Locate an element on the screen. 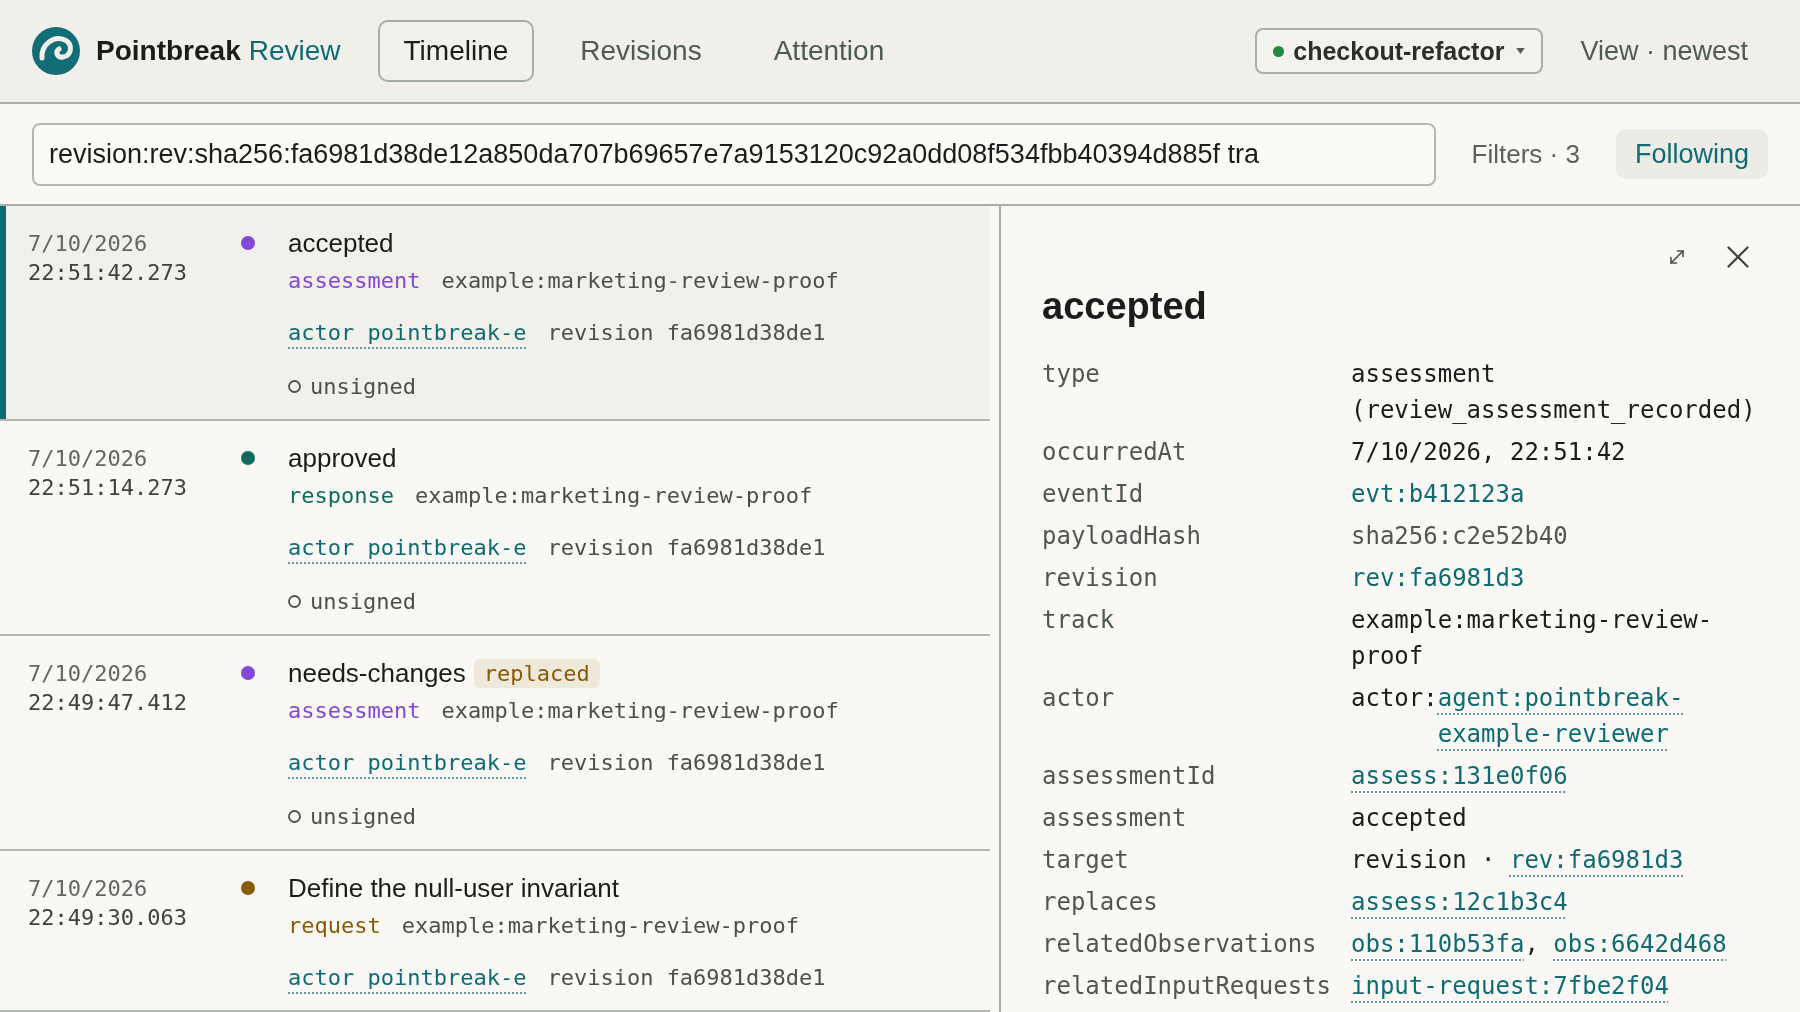 The height and width of the screenshot is (1012, 1800). swirl-logo-icon is located at coordinates (56, 51).